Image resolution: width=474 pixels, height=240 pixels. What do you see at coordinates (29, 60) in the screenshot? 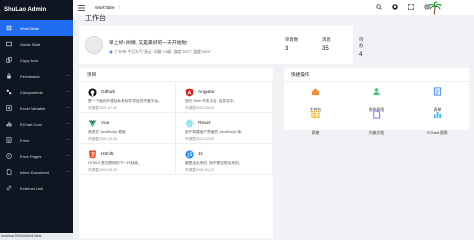
I see `sidebar-item-label: Copy Icon` at bounding box center [29, 60].